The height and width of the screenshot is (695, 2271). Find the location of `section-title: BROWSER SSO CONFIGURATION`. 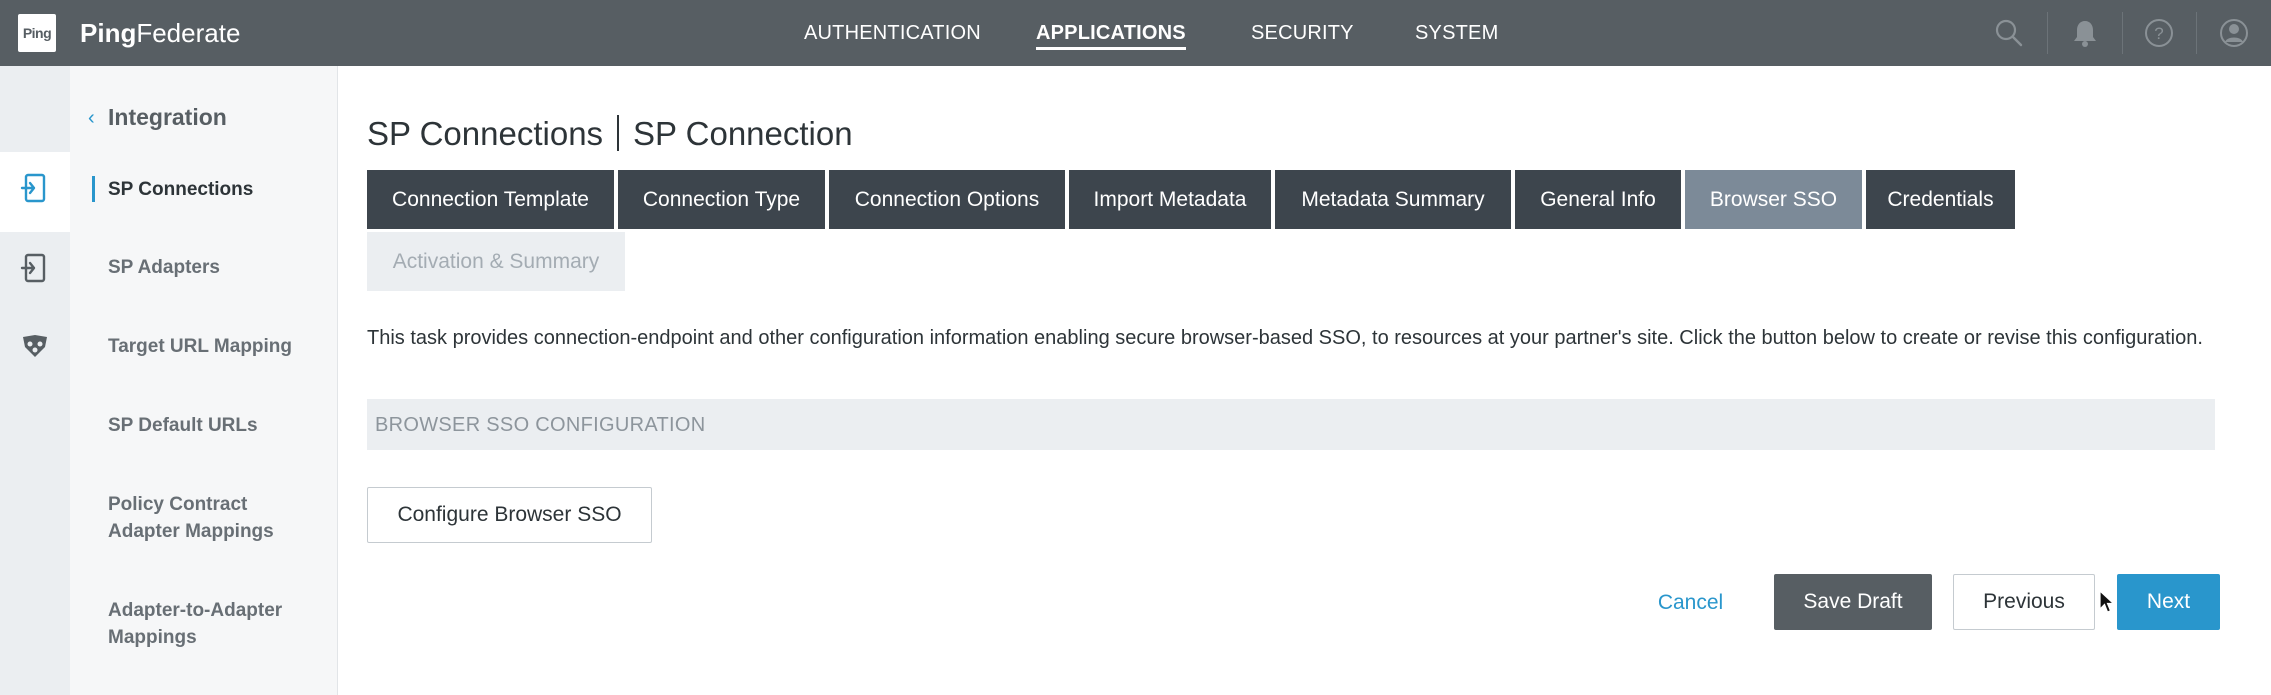

section-title: BROWSER SSO CONFIGURATION is located at coordinates (540, 425).